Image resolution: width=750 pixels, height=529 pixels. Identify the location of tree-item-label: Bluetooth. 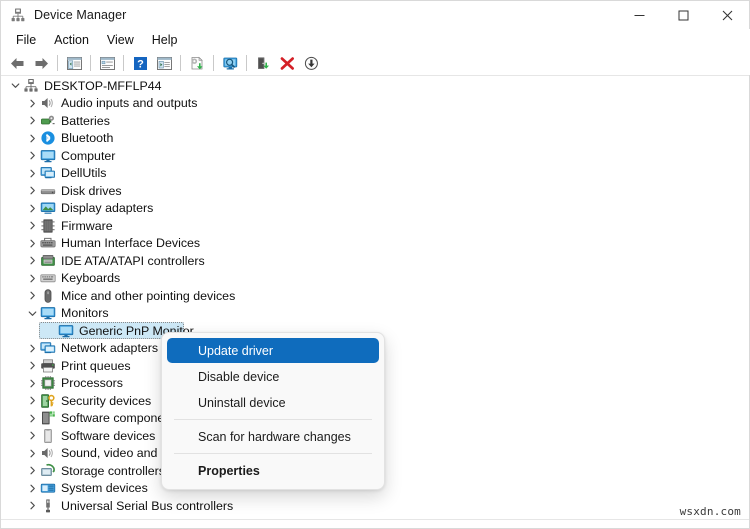
(87, 138).